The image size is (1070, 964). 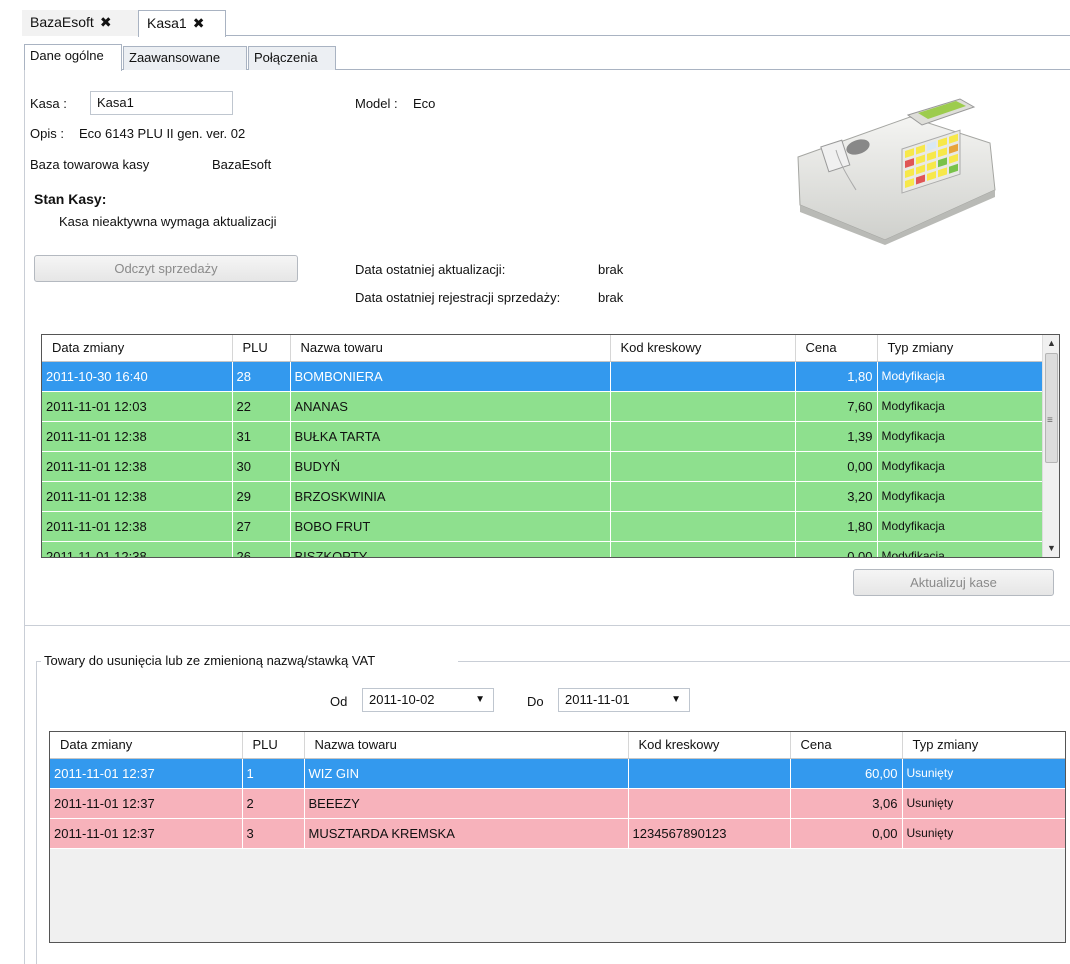 What do you see at coordinates (611, 269) in the screenshot?
I see `last-update-value: brak` at bounding box center [611, 269].